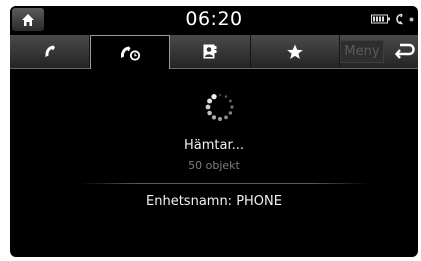 The height and width of the screenshot is (261, 421). I want to click on tab-favorites, so click(295, 51).